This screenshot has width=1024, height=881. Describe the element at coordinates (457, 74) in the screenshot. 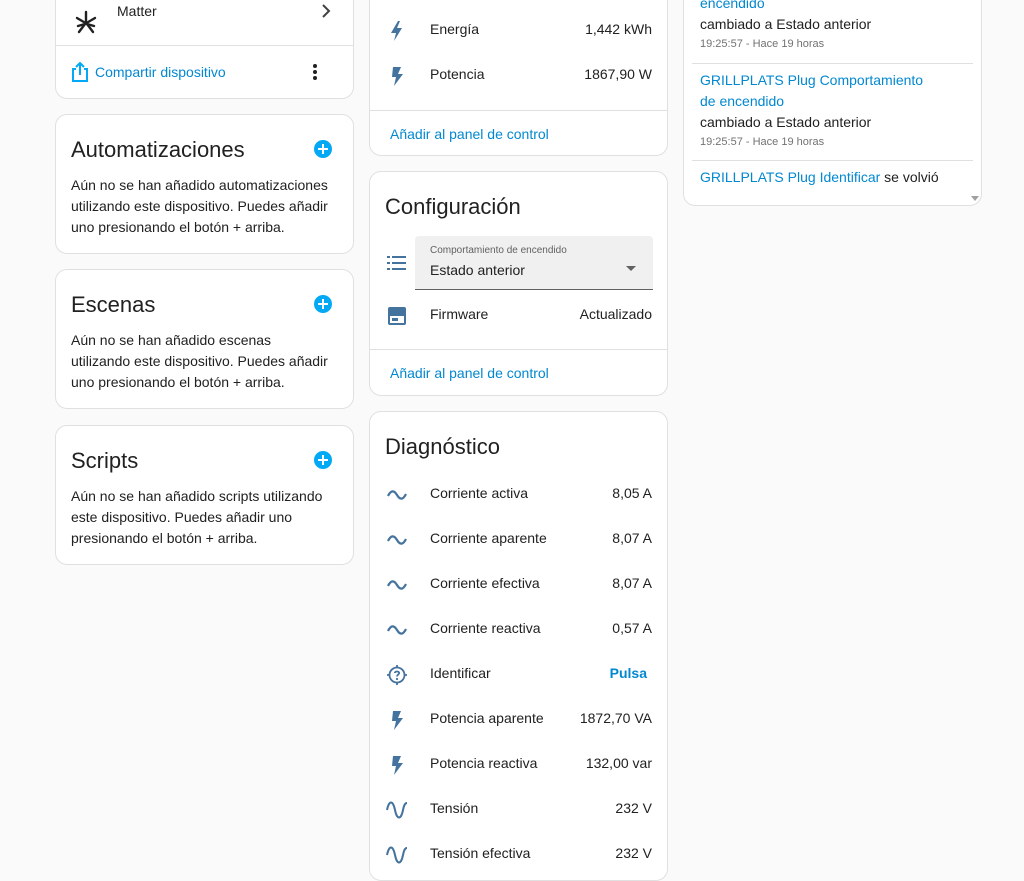

I see `sensor-label: Potencia` at that location.